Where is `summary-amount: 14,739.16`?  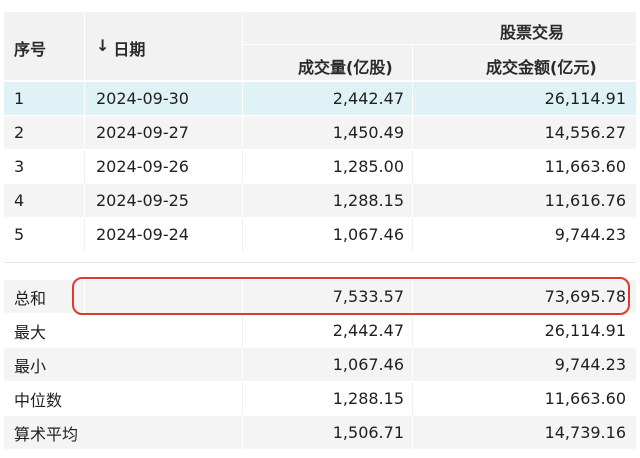
summary-amount: 14,739.16 is located at coordinates (585, 432).